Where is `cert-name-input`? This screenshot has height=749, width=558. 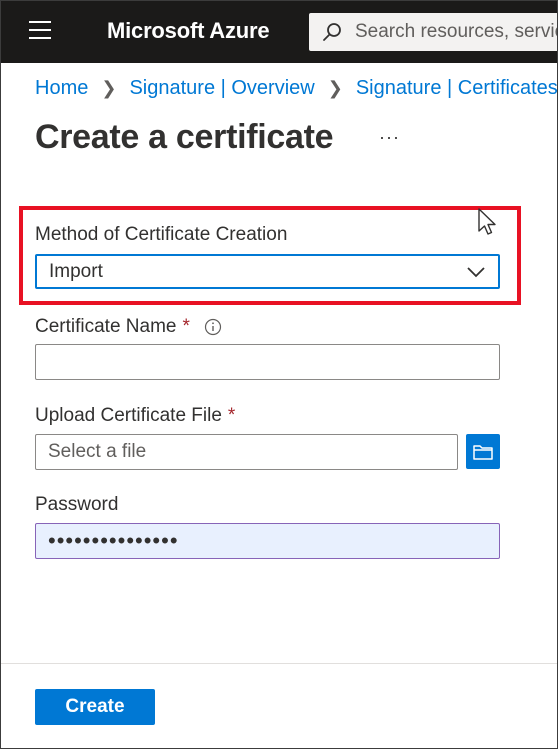
cert-name-input is located at coordinates (267, 362).